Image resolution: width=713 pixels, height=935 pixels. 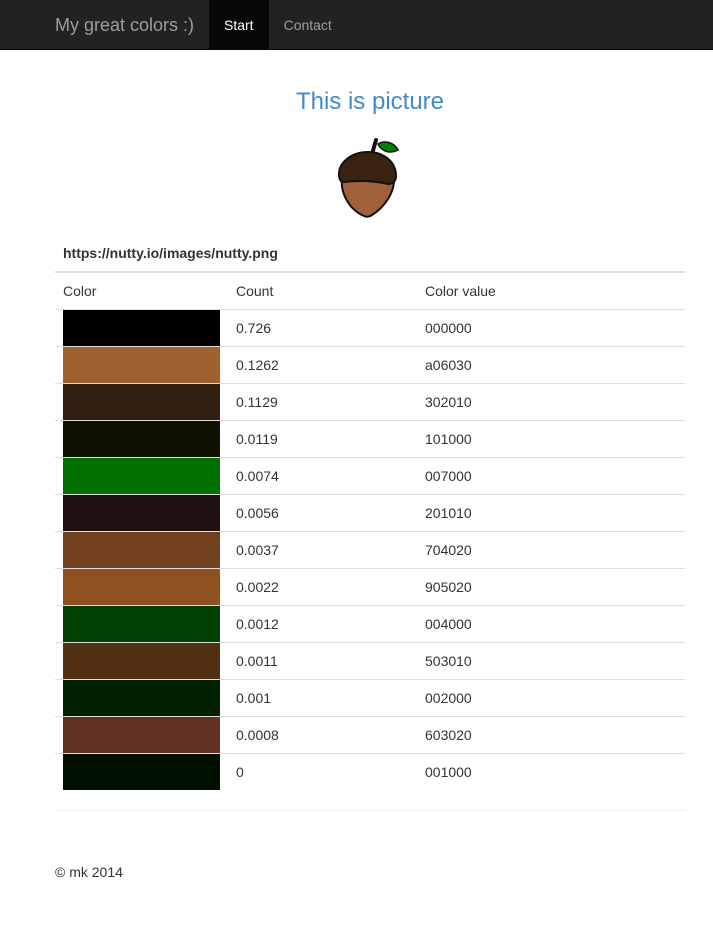 I want to click on table-row: 0.0012 004000, so click(x=370, y=624).